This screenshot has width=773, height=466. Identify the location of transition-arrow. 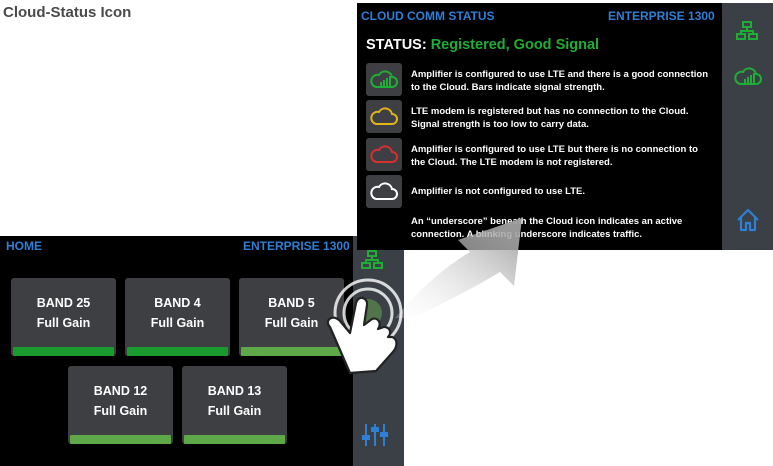
(458, 268).